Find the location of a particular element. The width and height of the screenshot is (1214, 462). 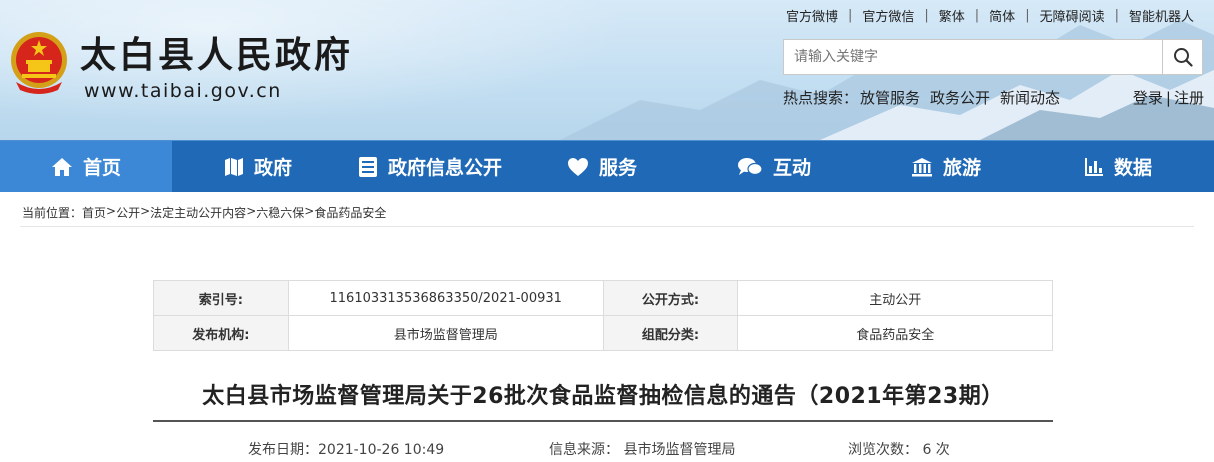

index-value: 116103313536863350/2021-00931 is located at coordinates (445, 298).